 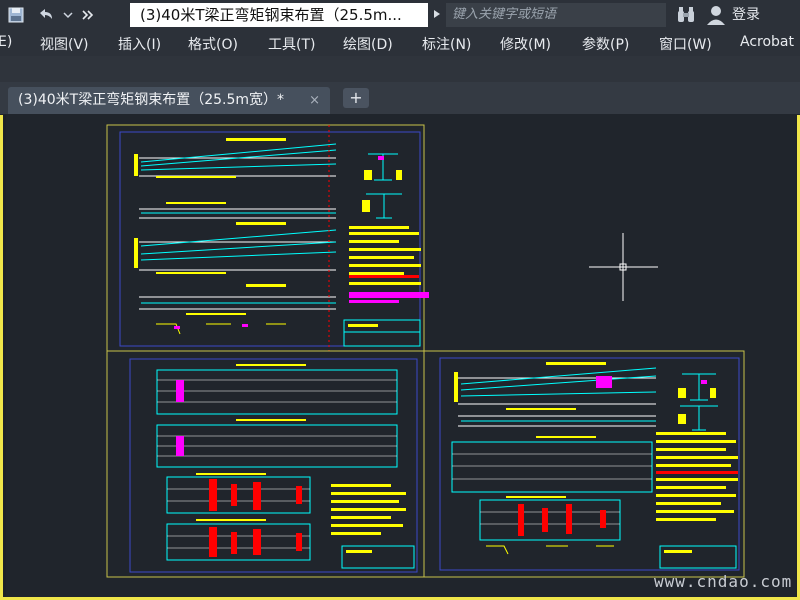 I want to click on tab-document: (3)40米T梁正弯矩钢束布置（25.5m宽）* ×, so click(x=169, y=100).